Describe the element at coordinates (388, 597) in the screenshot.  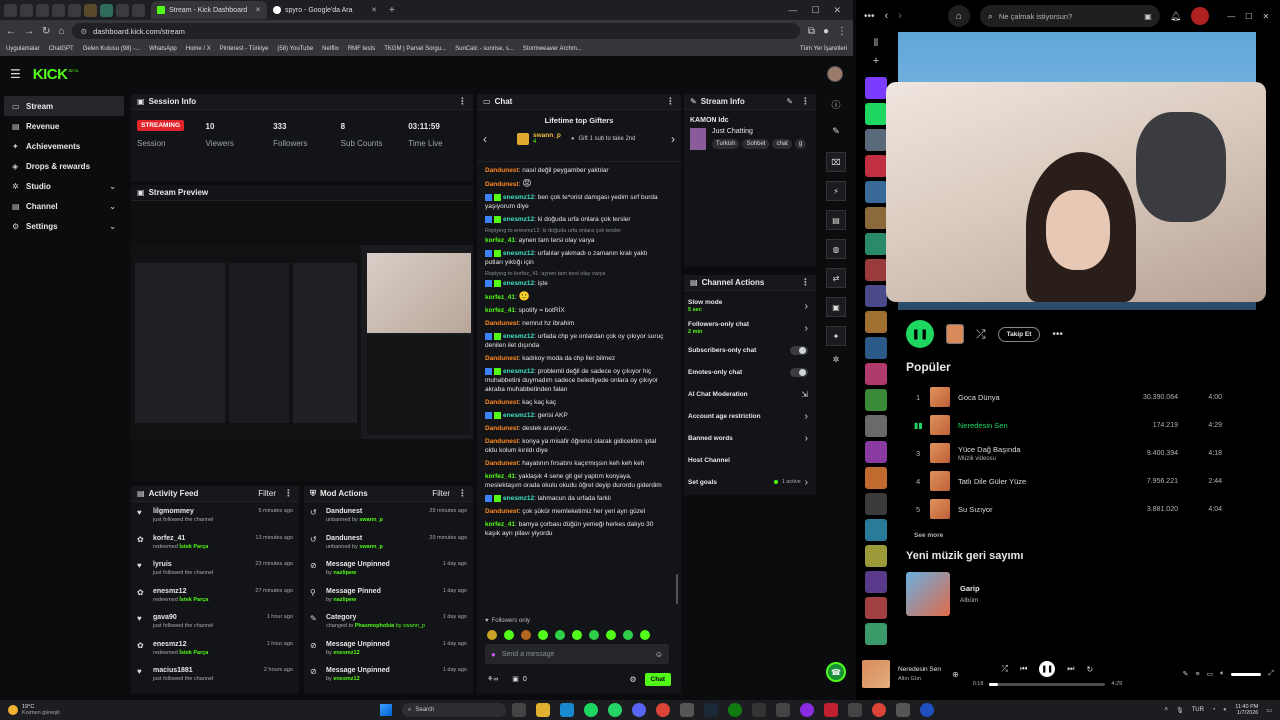
I see `mod-action-item: ⚲ Message Pinned by nazlipew 1 day ago` at that location.